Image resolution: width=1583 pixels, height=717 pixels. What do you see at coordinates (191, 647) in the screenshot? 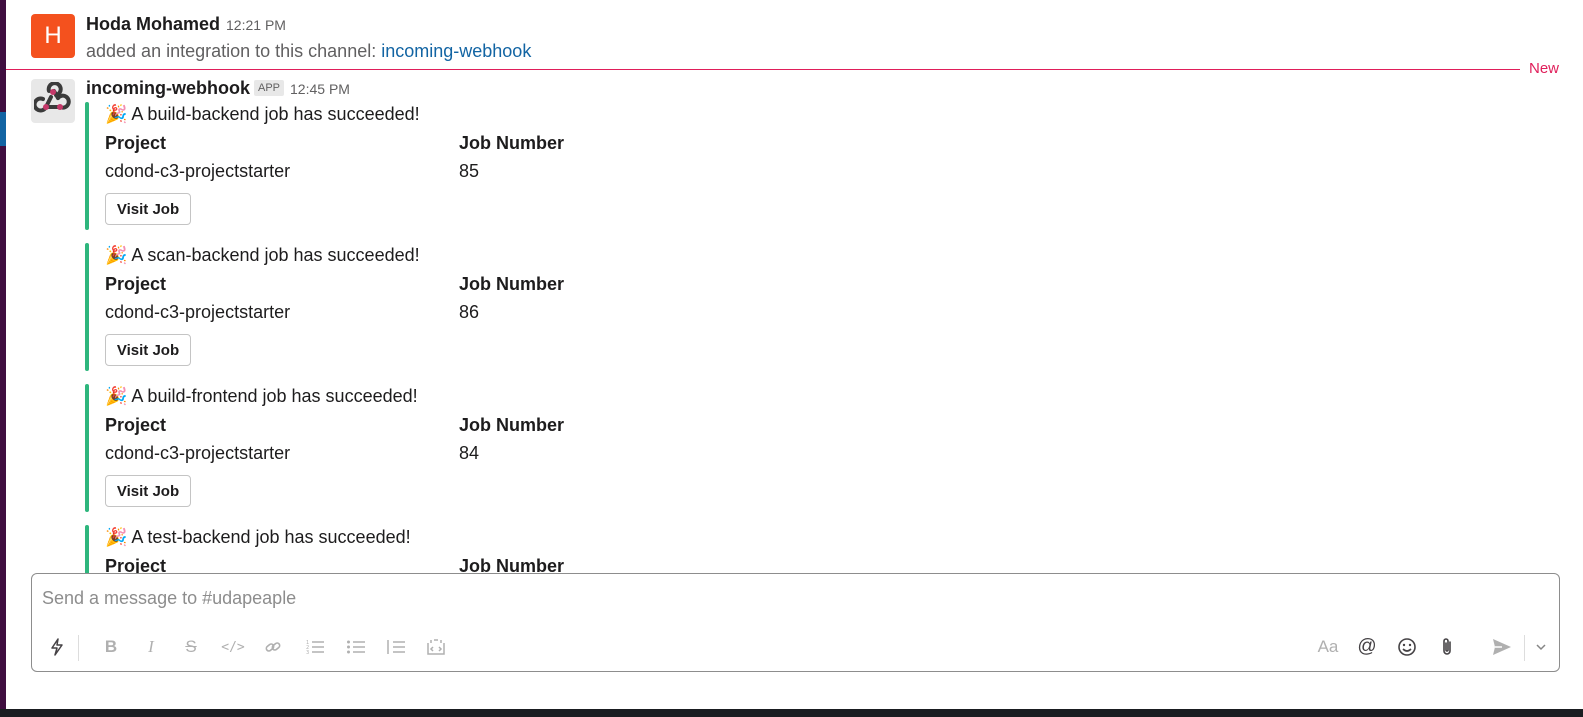
I see `strikethrough-icon: S` at bounding box center [191, 647].